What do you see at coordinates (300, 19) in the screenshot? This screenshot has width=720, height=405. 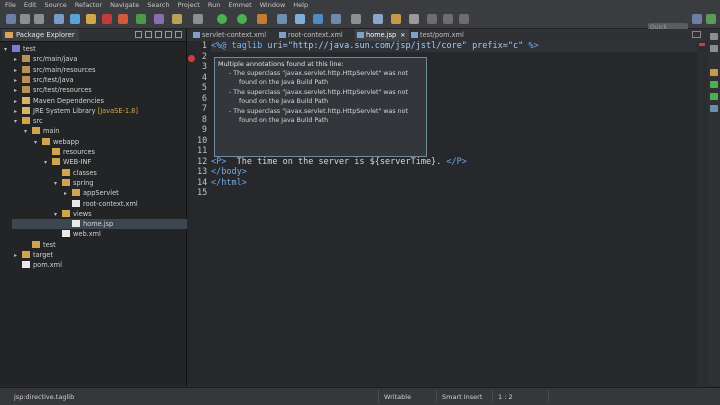 I see `new-package-icon` at bounding box center [300, 19].